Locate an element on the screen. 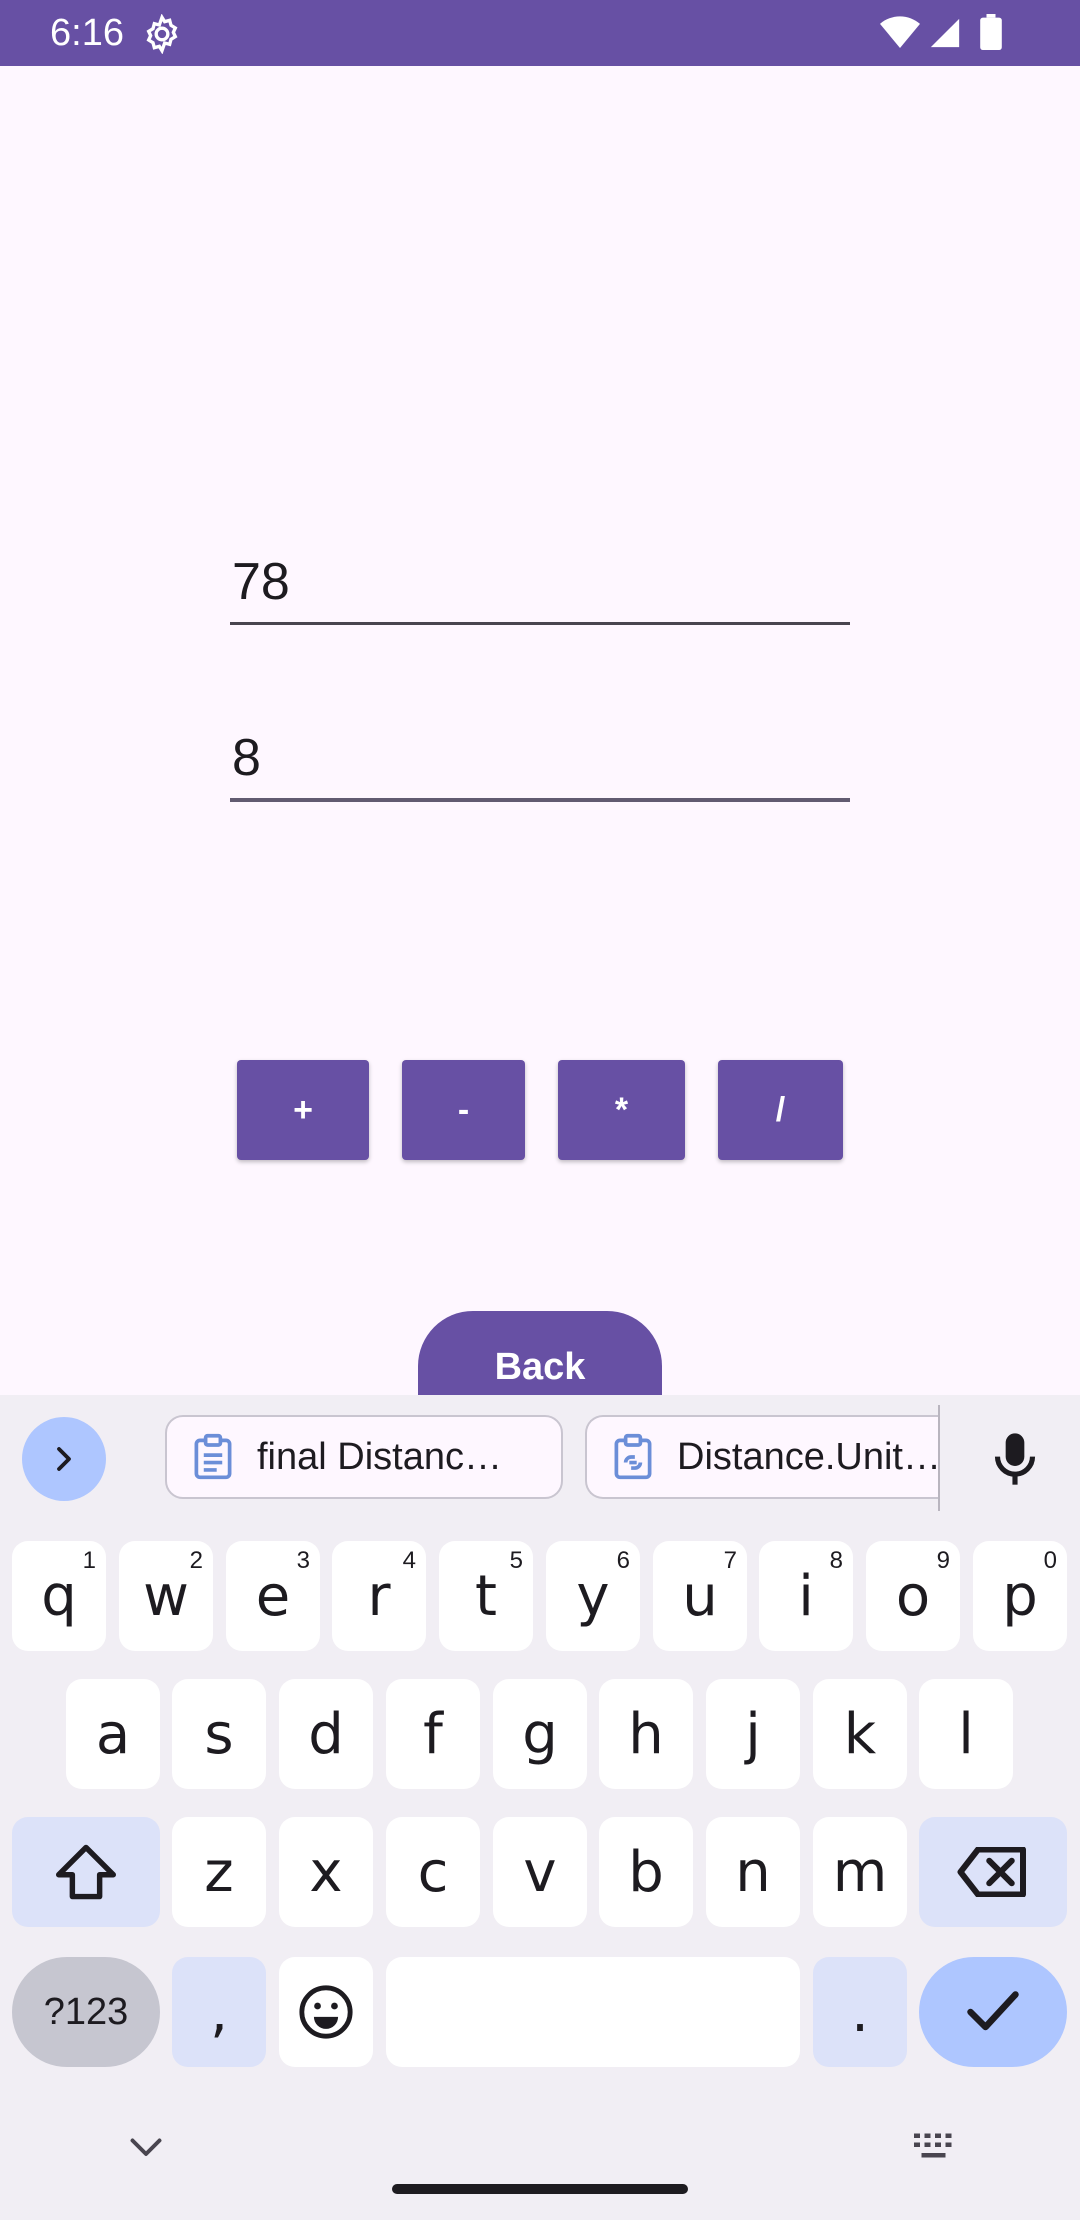 The width and height of the screenshot is (1080, 2220). hide-keyboard-chevron-icon is located at coordinates (146, 2148).